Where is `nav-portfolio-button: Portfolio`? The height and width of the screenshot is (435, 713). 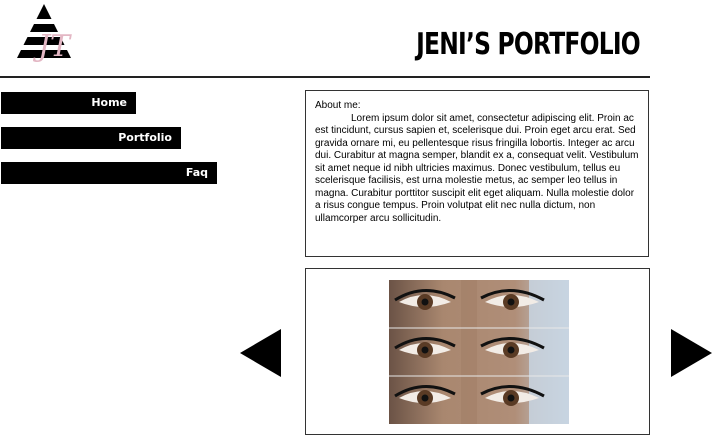 nav-portfolio-button: Portfolio is located at coordinates (91, 138).